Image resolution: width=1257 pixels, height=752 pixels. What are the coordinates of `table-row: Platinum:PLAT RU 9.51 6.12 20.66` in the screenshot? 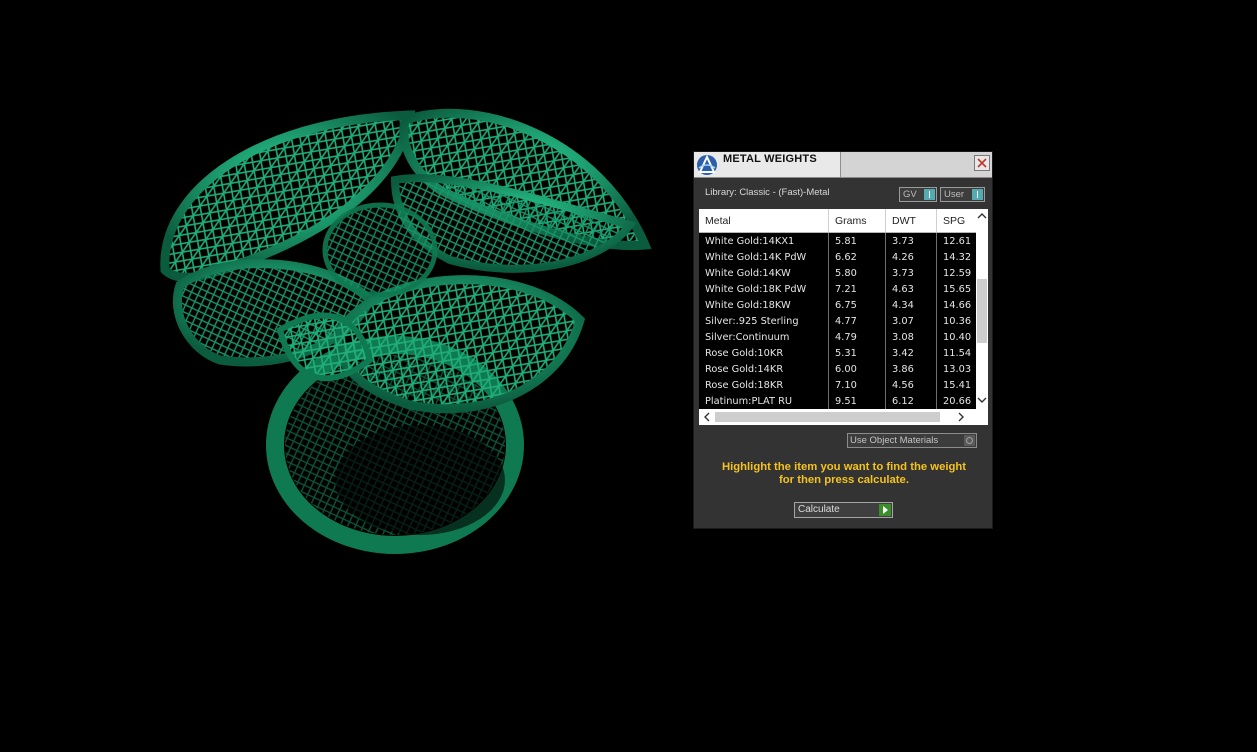 It's located at (837, 401).